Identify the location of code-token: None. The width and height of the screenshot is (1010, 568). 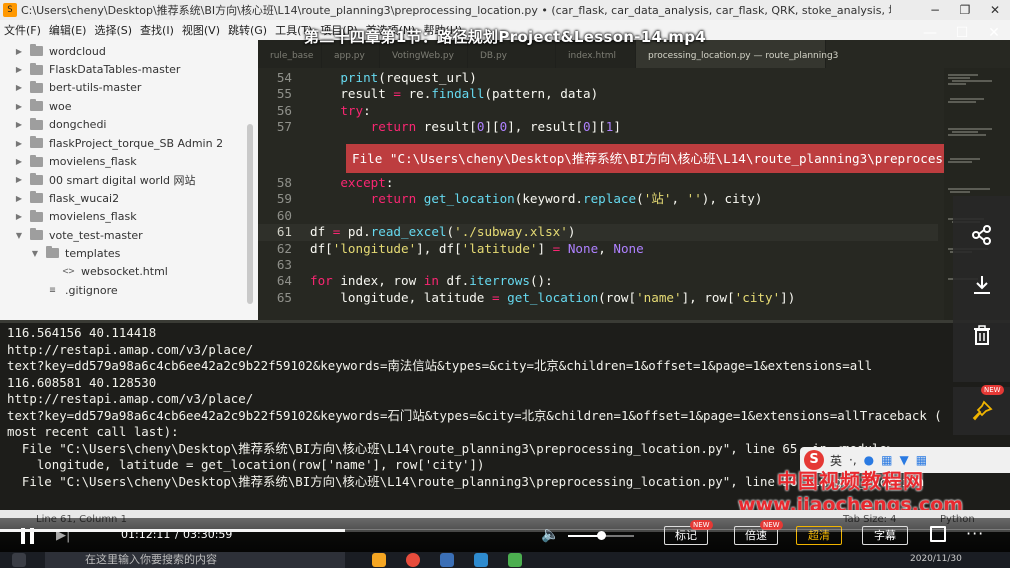
(583, 248).